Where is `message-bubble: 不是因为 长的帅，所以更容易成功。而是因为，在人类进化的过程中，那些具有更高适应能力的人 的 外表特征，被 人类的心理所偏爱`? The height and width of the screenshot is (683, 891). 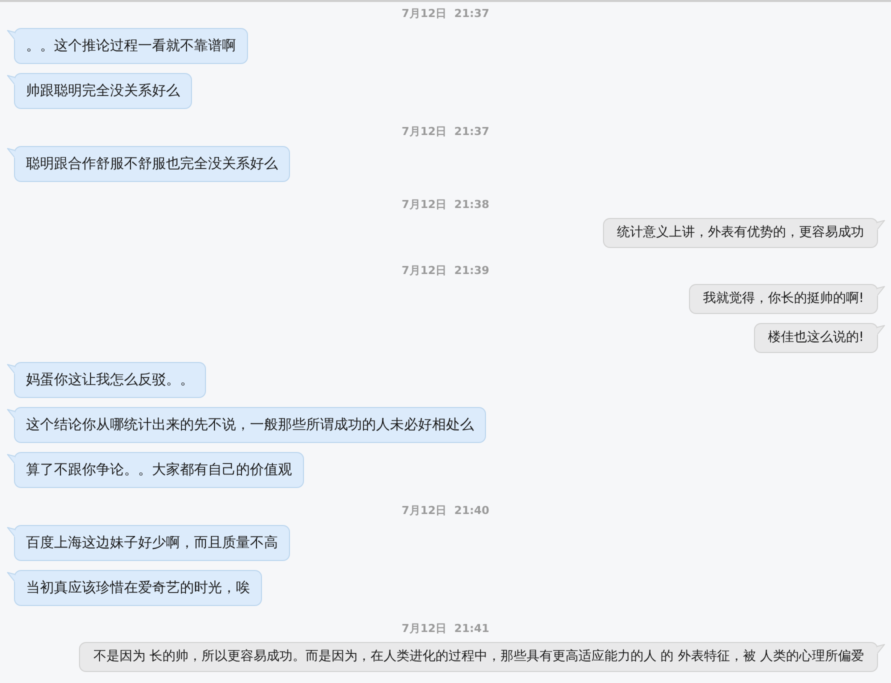
message-bubble: 不是因为 长的帅，所以更容易成功。而是因为，在人类进化的过程中，那些具有更高适应能力的人 的 外表特征，被 人类的心理所偏爱 is located at coordinates (478, 657).